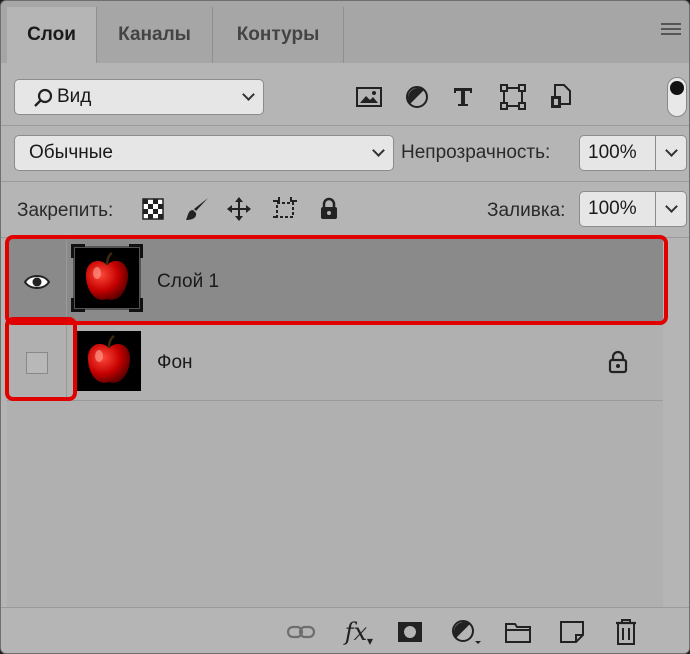 This screenshot has width=690, height=654. What do you see at coordinates (612, 208) in the screenshot?
I see `fill-value: 100%` at bounding box center [612, 208].